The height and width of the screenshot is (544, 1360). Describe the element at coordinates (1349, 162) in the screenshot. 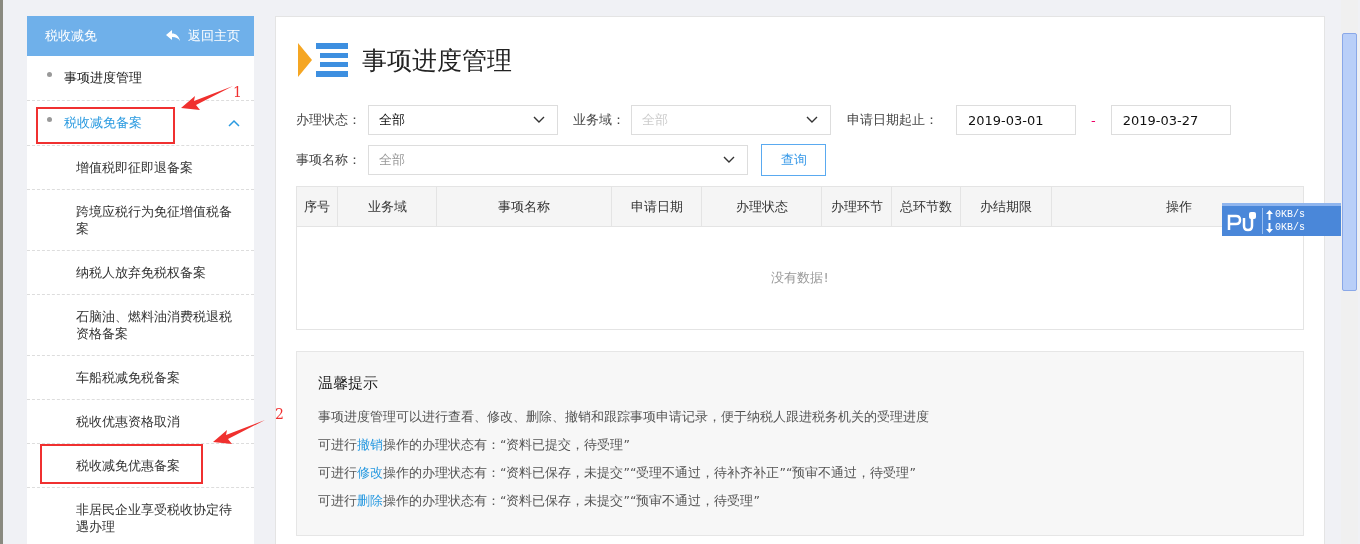

I see `scrollbar-thumb` at that location.